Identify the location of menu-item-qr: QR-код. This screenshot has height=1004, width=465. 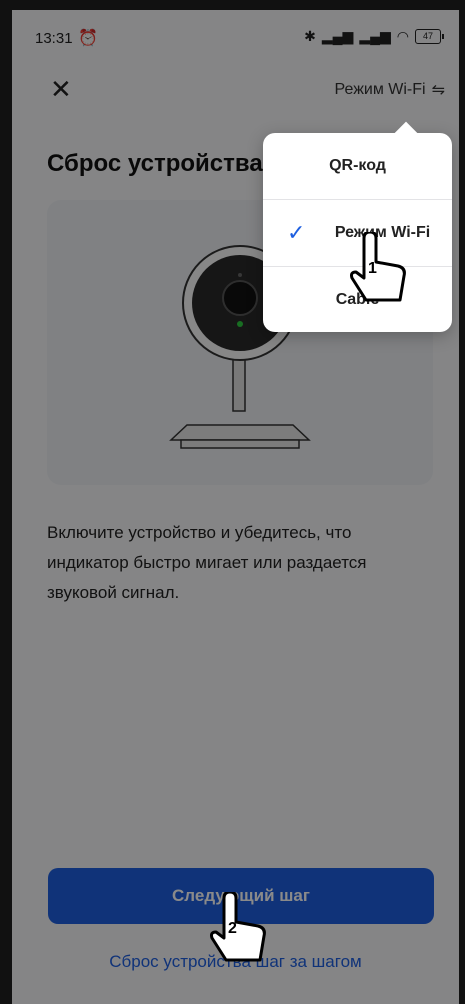
(357, 166).